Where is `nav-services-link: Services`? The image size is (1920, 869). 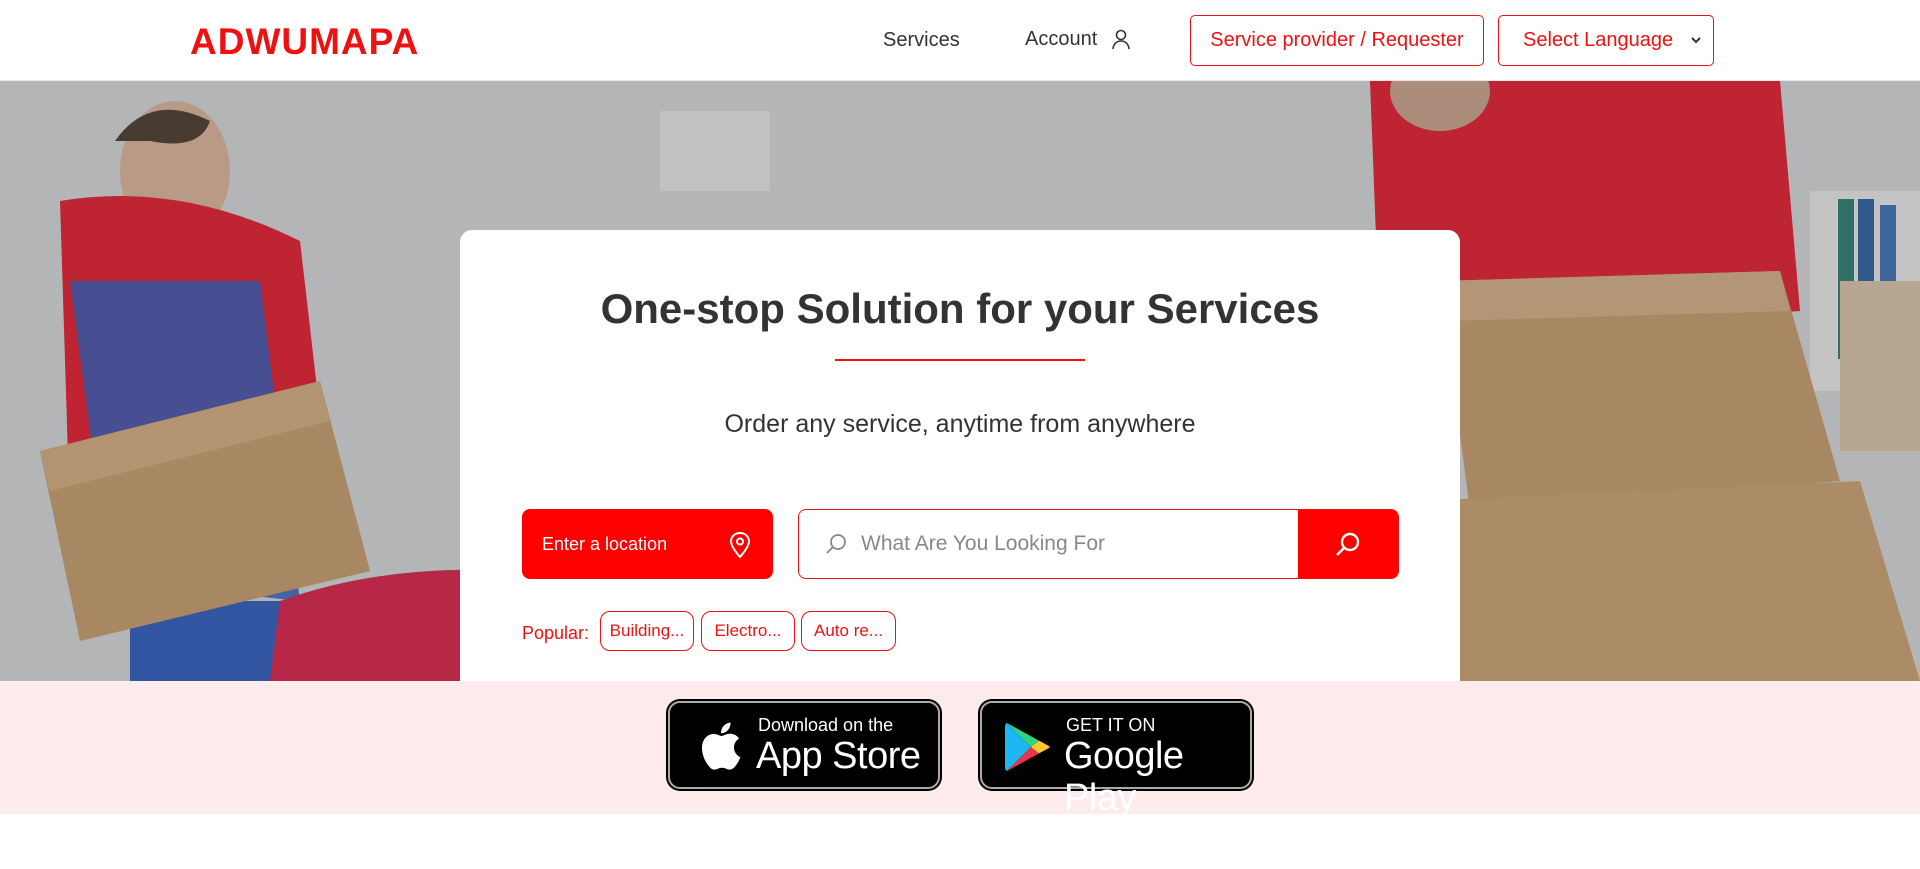
nav-services-link: Services is located at coordinates (921, 40).